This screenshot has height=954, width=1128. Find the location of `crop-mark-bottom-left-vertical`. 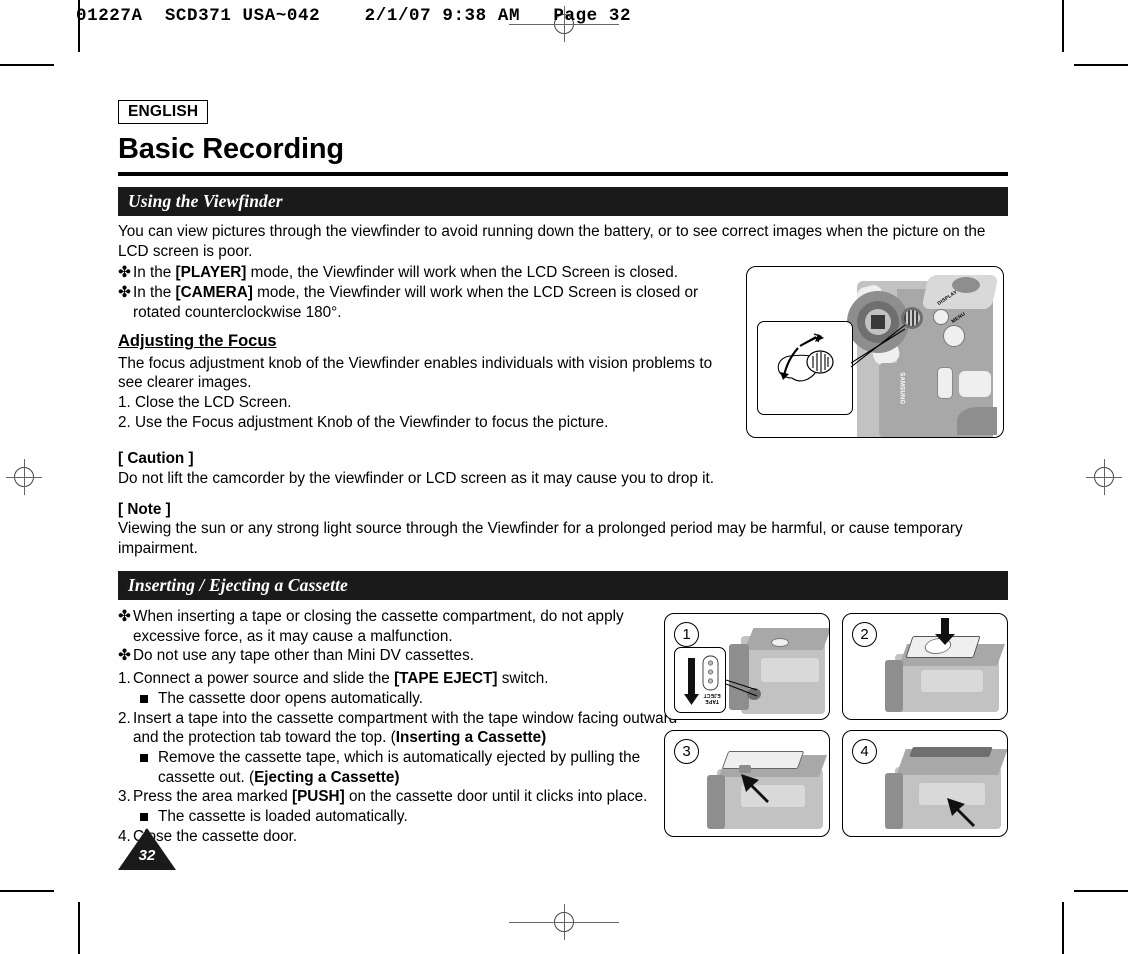

crop-mark-bottom-left-vertical is located at coordinates (79, 928).